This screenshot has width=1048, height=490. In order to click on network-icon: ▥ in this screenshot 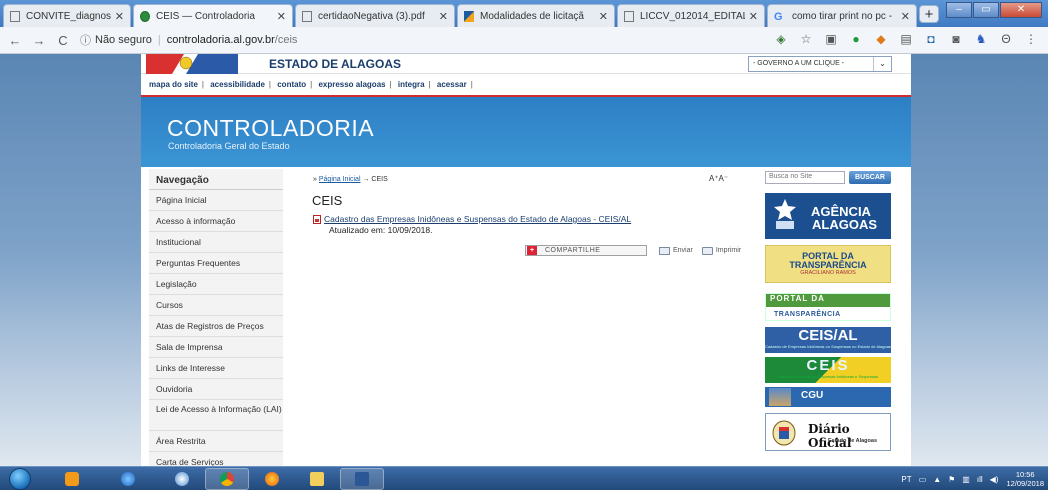, I will do `click(966, 479)`.